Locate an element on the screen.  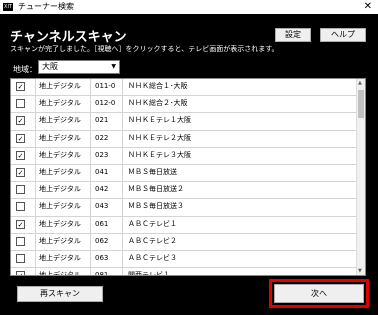
channel-row: 地上デジタル 043 ＭＢＳ毎日放送３ is located at coordinates (188, 208).